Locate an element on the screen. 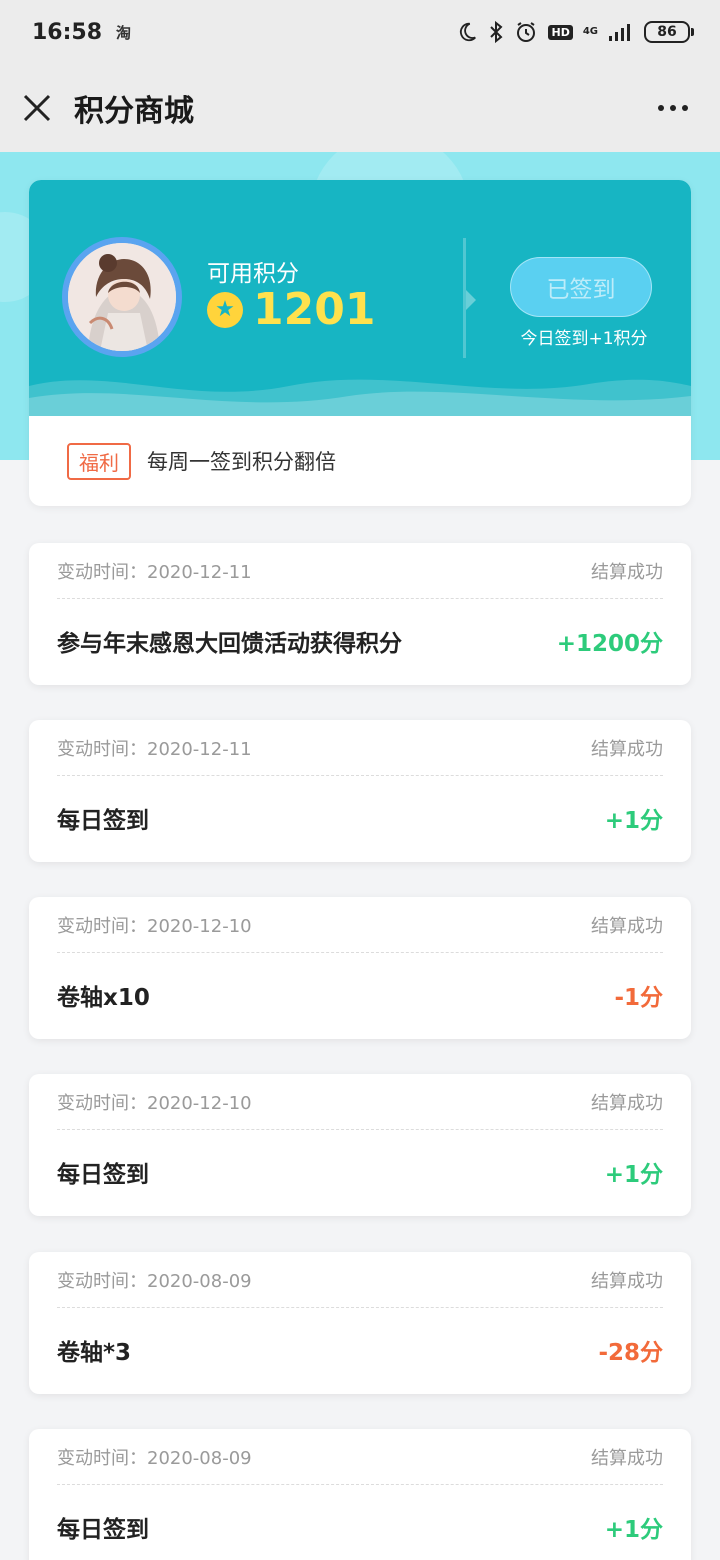 The image size is (720, 1560). record-title: 参与年末感恩大回馈活动获得积分 is located at coordinates (229, 644).